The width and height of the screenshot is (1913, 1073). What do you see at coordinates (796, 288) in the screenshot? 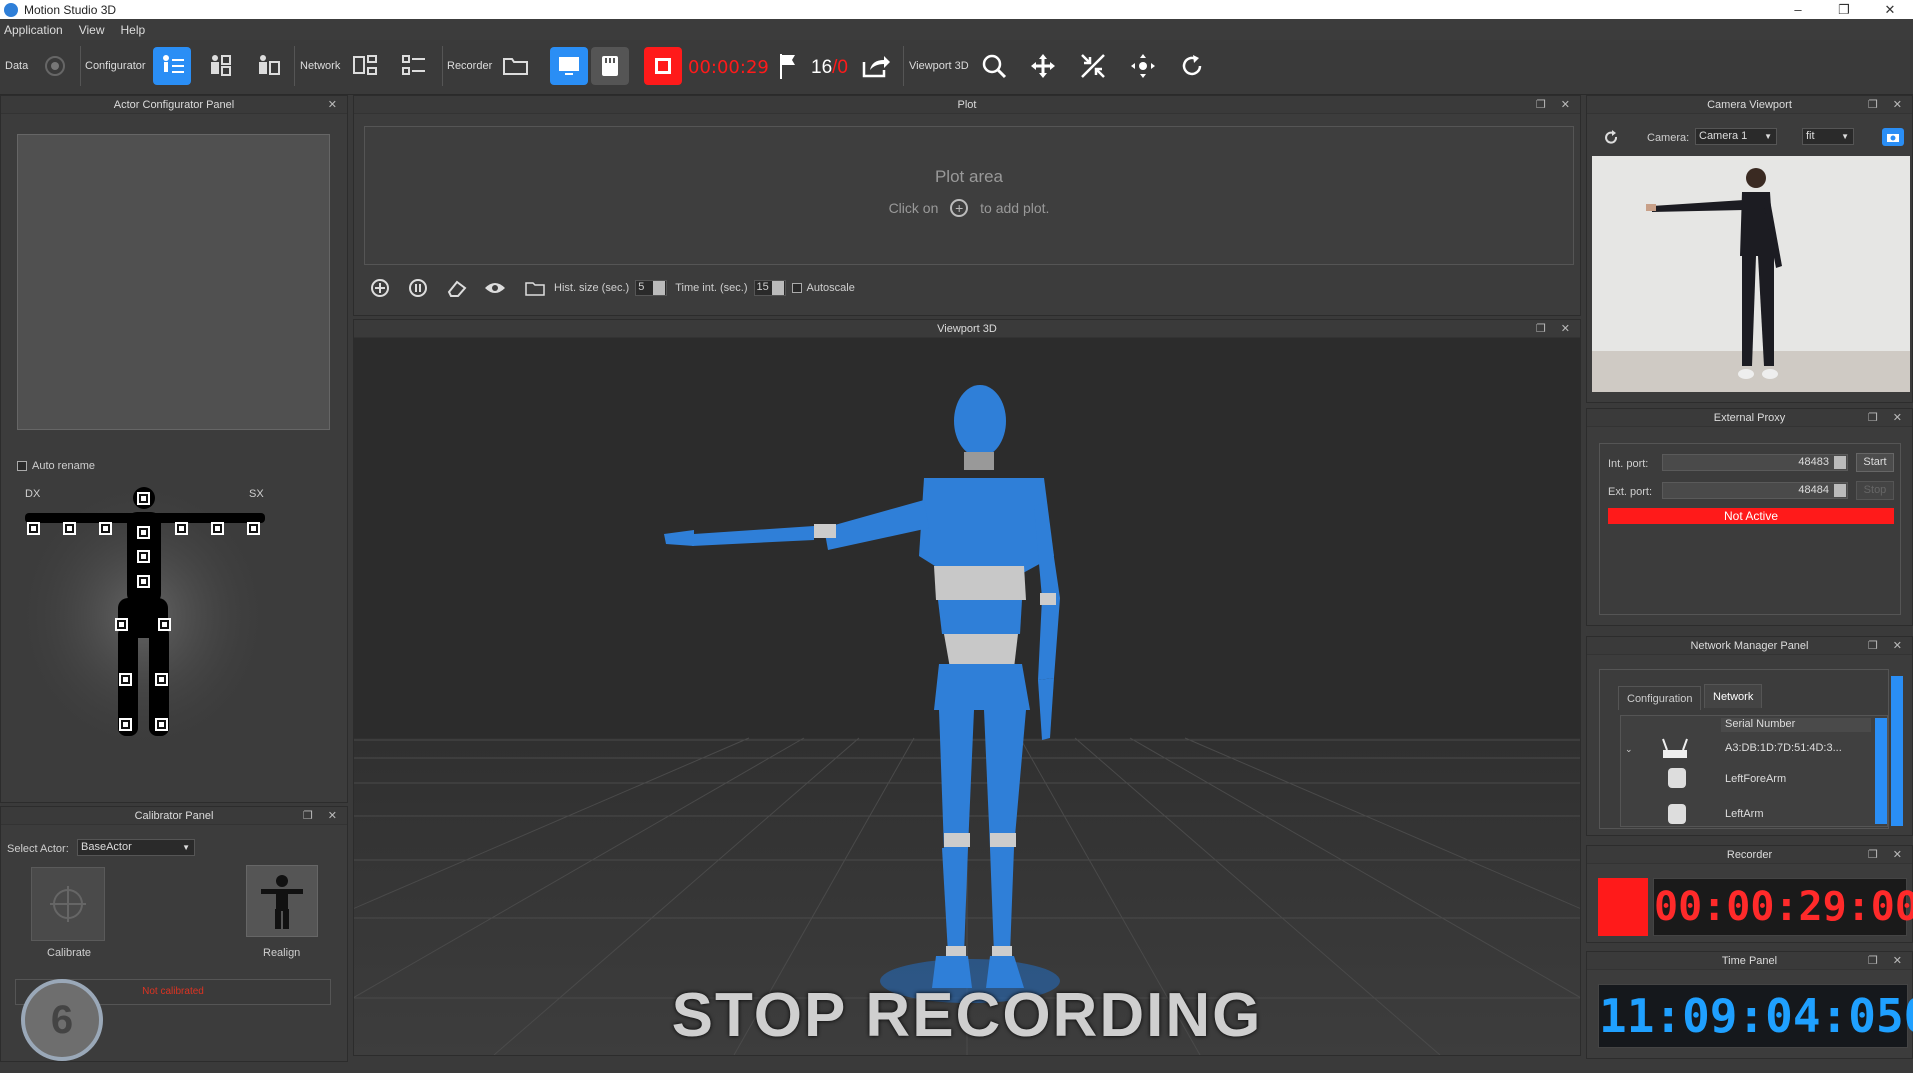
I see `autoscale-checkbox` at bounding box center [796, 288].